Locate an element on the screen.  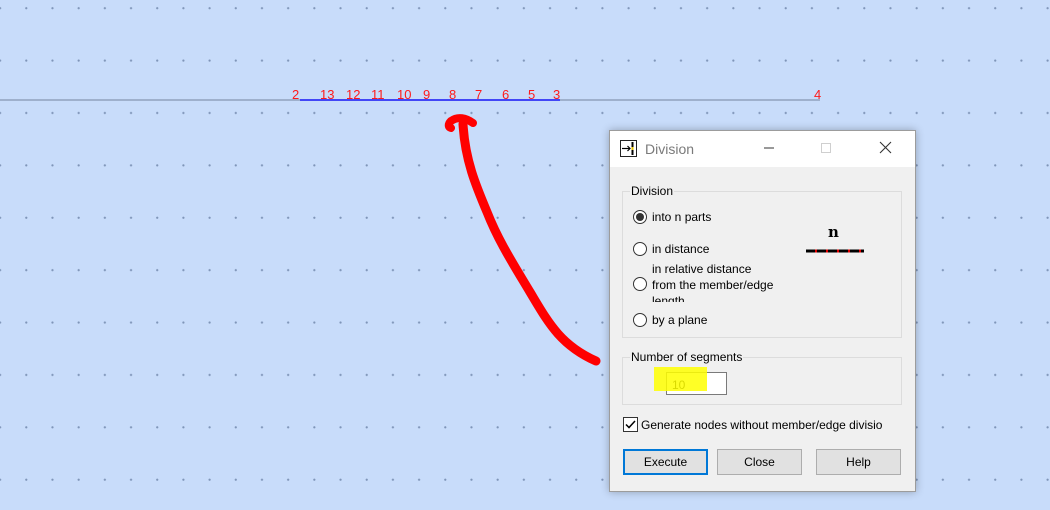
node-label: 6 is located at coordinates (505, 95).